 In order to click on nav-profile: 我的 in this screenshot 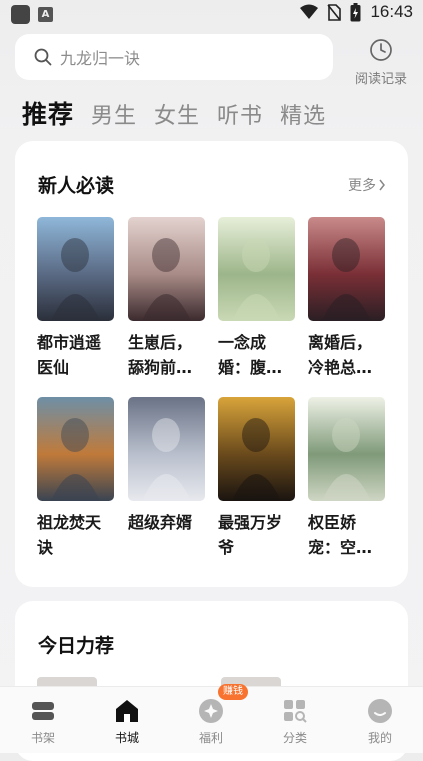, I will do `click(380, 721)`.